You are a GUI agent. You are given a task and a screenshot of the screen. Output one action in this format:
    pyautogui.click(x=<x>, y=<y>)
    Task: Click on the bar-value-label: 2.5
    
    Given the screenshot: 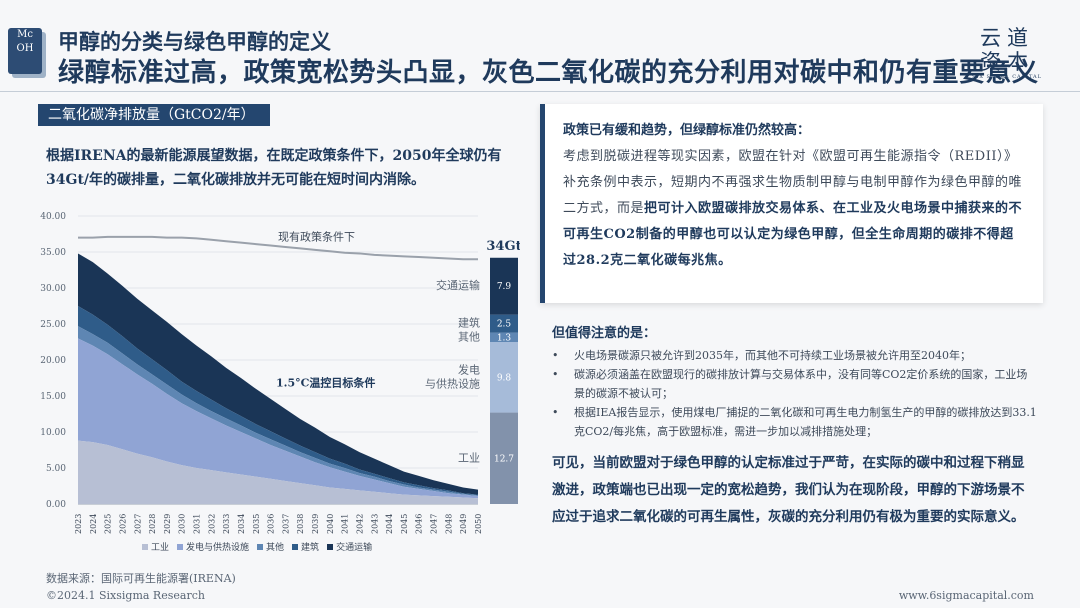 What is the action you would take?
    pyautogui.click(x=504, y=325)
    